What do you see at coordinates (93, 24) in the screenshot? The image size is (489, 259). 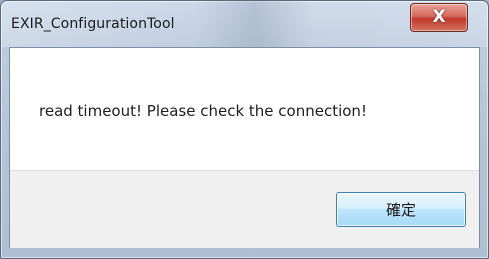 I see `window-title: EXIR_ConfigurationTool` at bounding box center [93, 24].